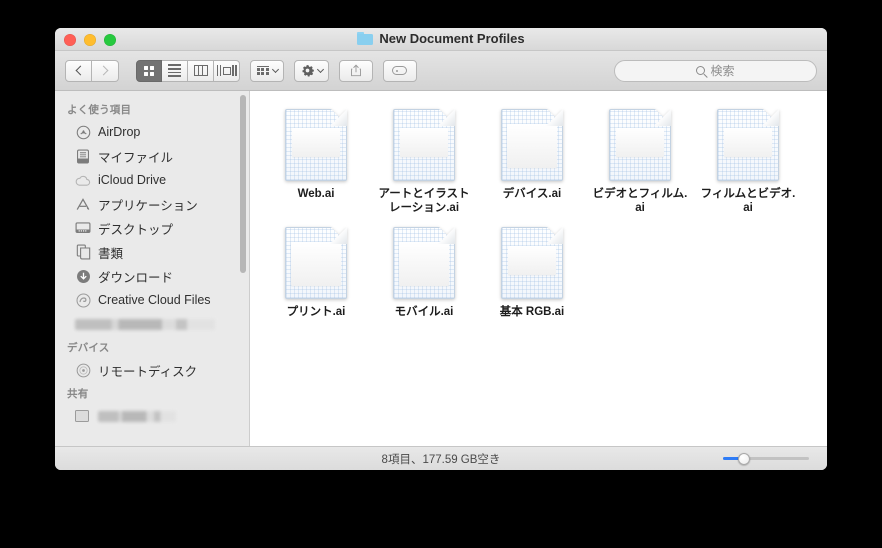 Image resolution: width=882 pixels, height=548 pixels. I want to click on folder-icon, so click(365, 38).